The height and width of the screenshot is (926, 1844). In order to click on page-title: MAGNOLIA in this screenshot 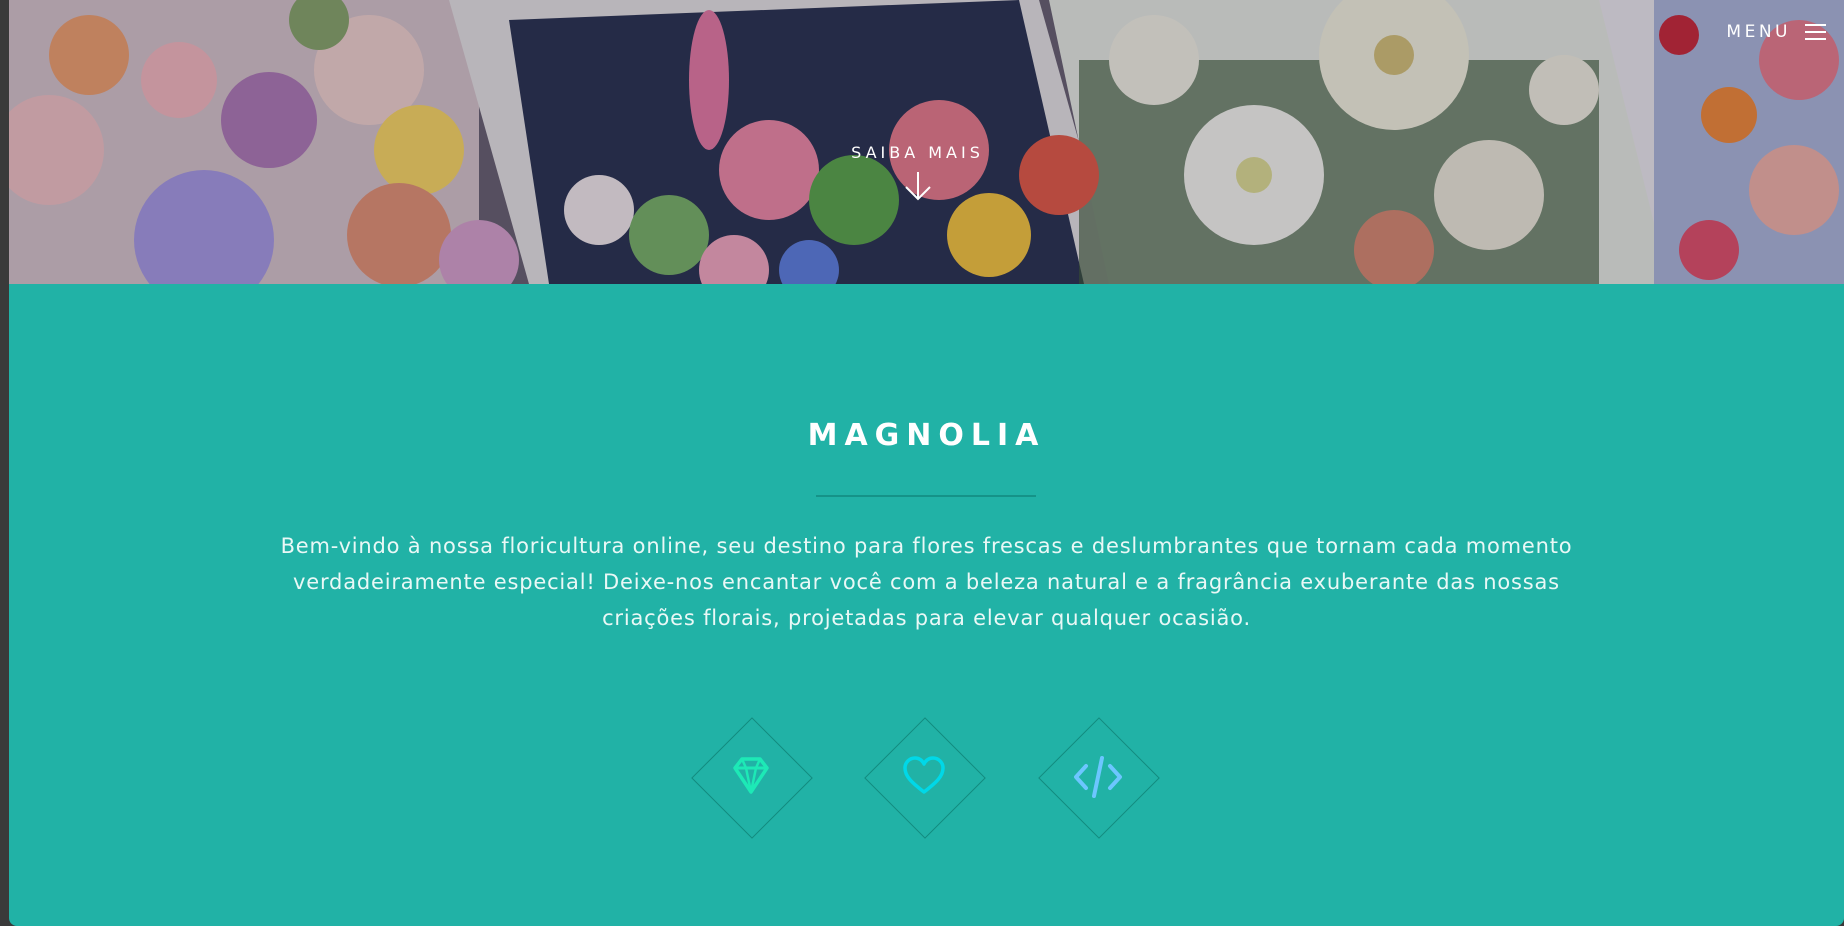, I will do `click(926, 435)`.